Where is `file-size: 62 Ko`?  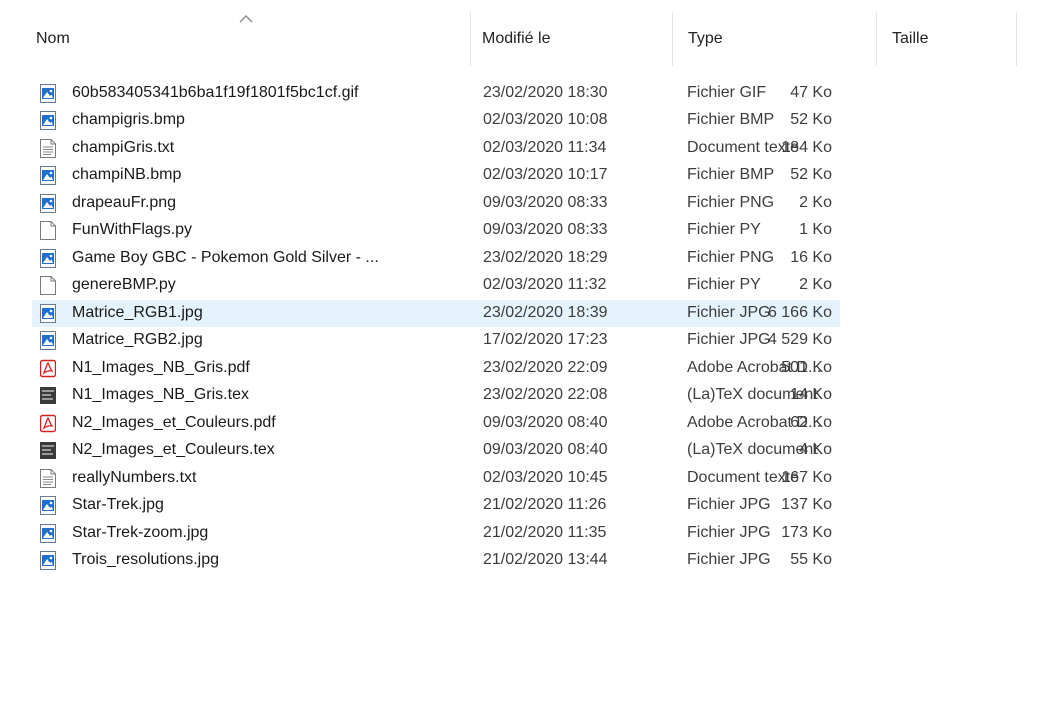
file-size: 62 Ko is located at coordinates (811, 422).